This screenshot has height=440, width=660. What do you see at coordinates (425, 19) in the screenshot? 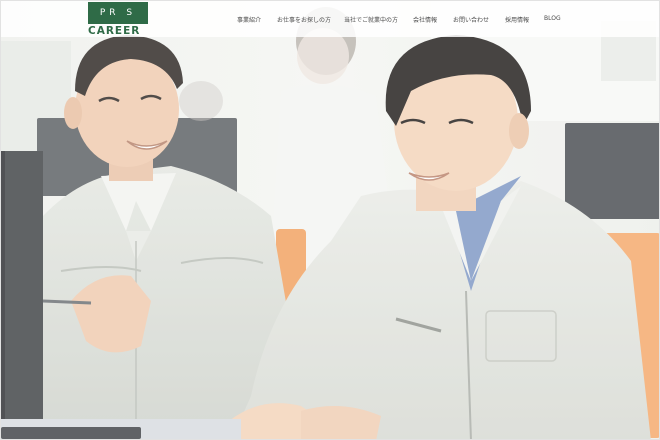
I see `nav-item-company: 会社情報` at bounding box center [425, 19].